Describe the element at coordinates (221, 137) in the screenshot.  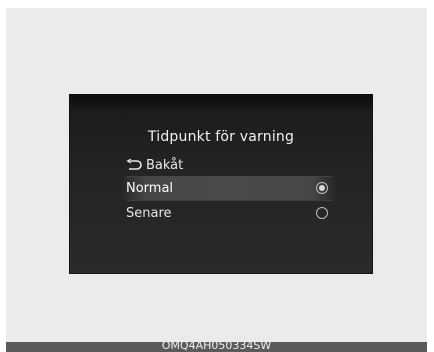
I see `menu-title: Tidpunkt för varning` at that location.